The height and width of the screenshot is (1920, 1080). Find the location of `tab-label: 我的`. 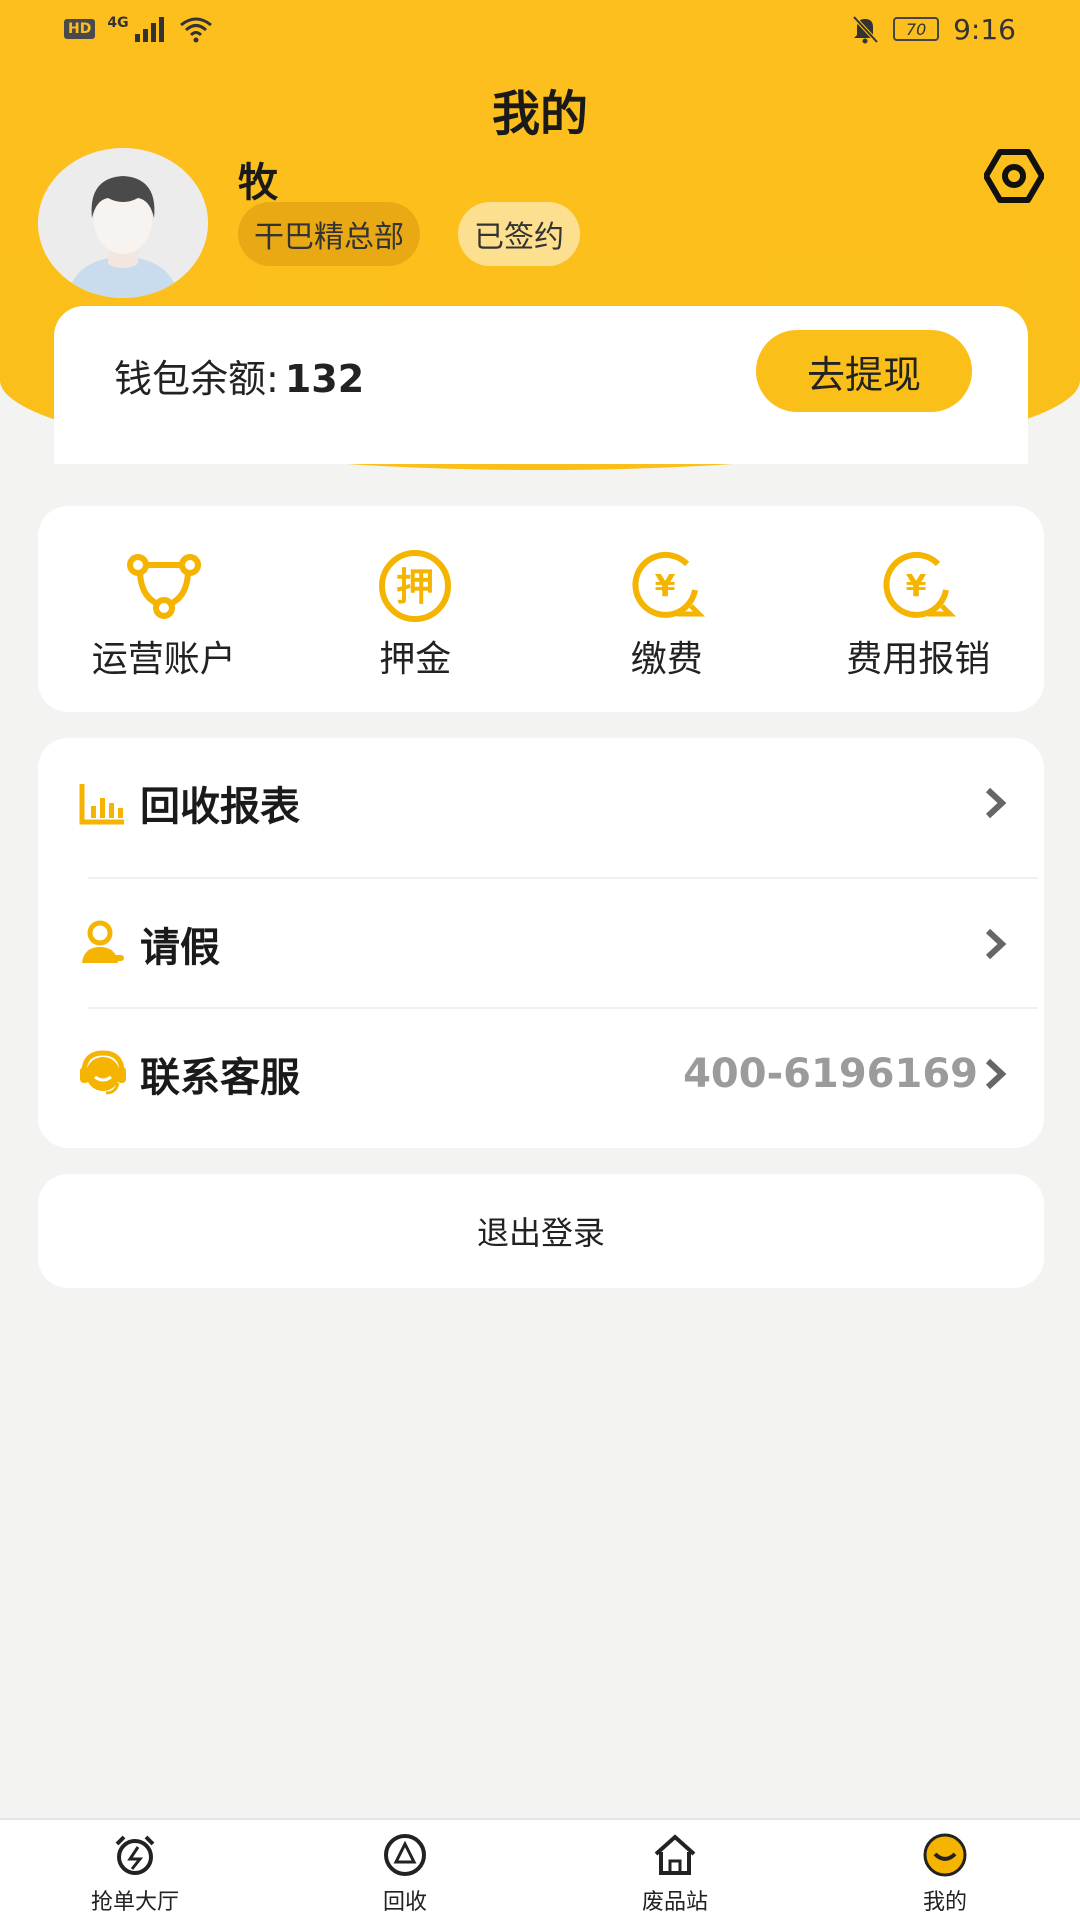

tab-label: 我的 is located at coordinates (944, 1902).